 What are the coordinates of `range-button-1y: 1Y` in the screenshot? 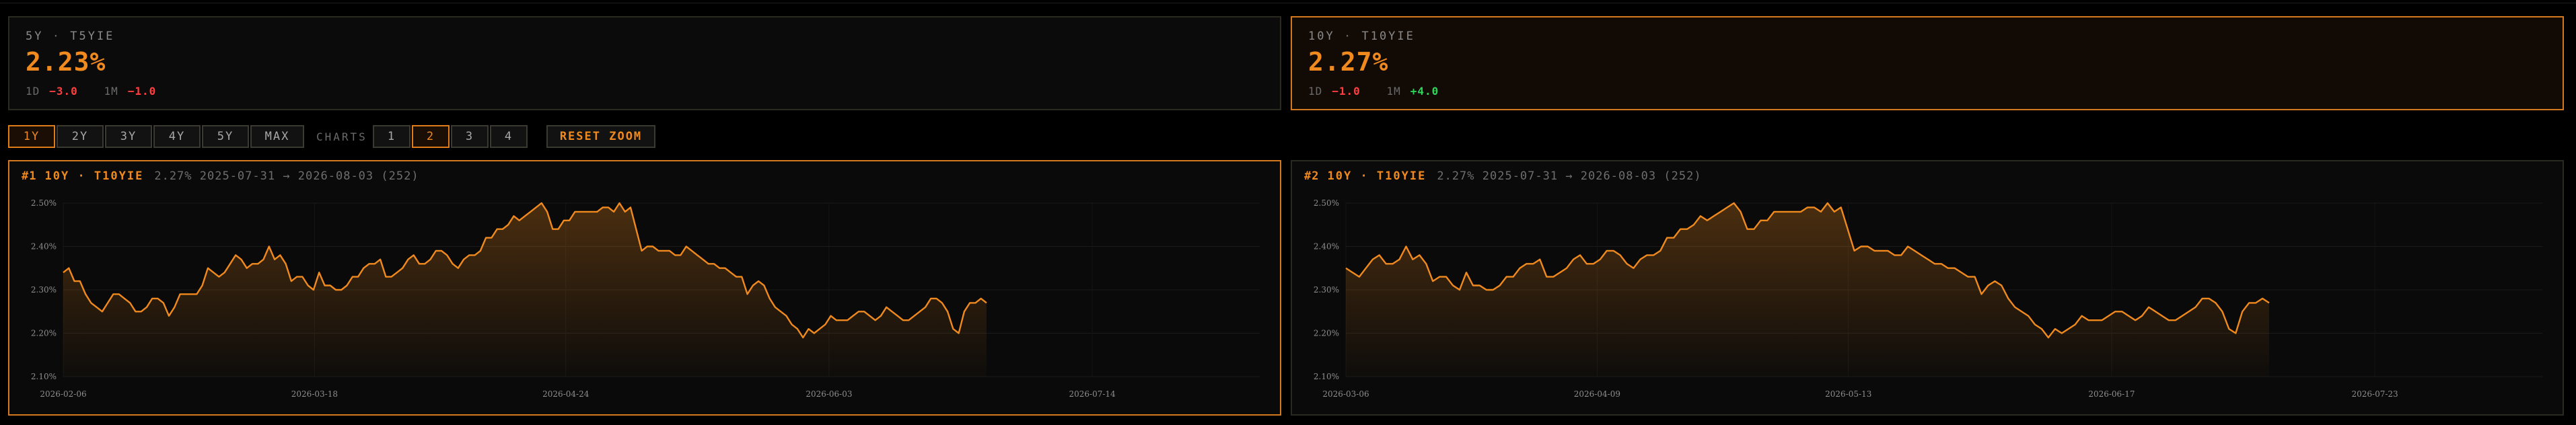 It's located at (31, 136).